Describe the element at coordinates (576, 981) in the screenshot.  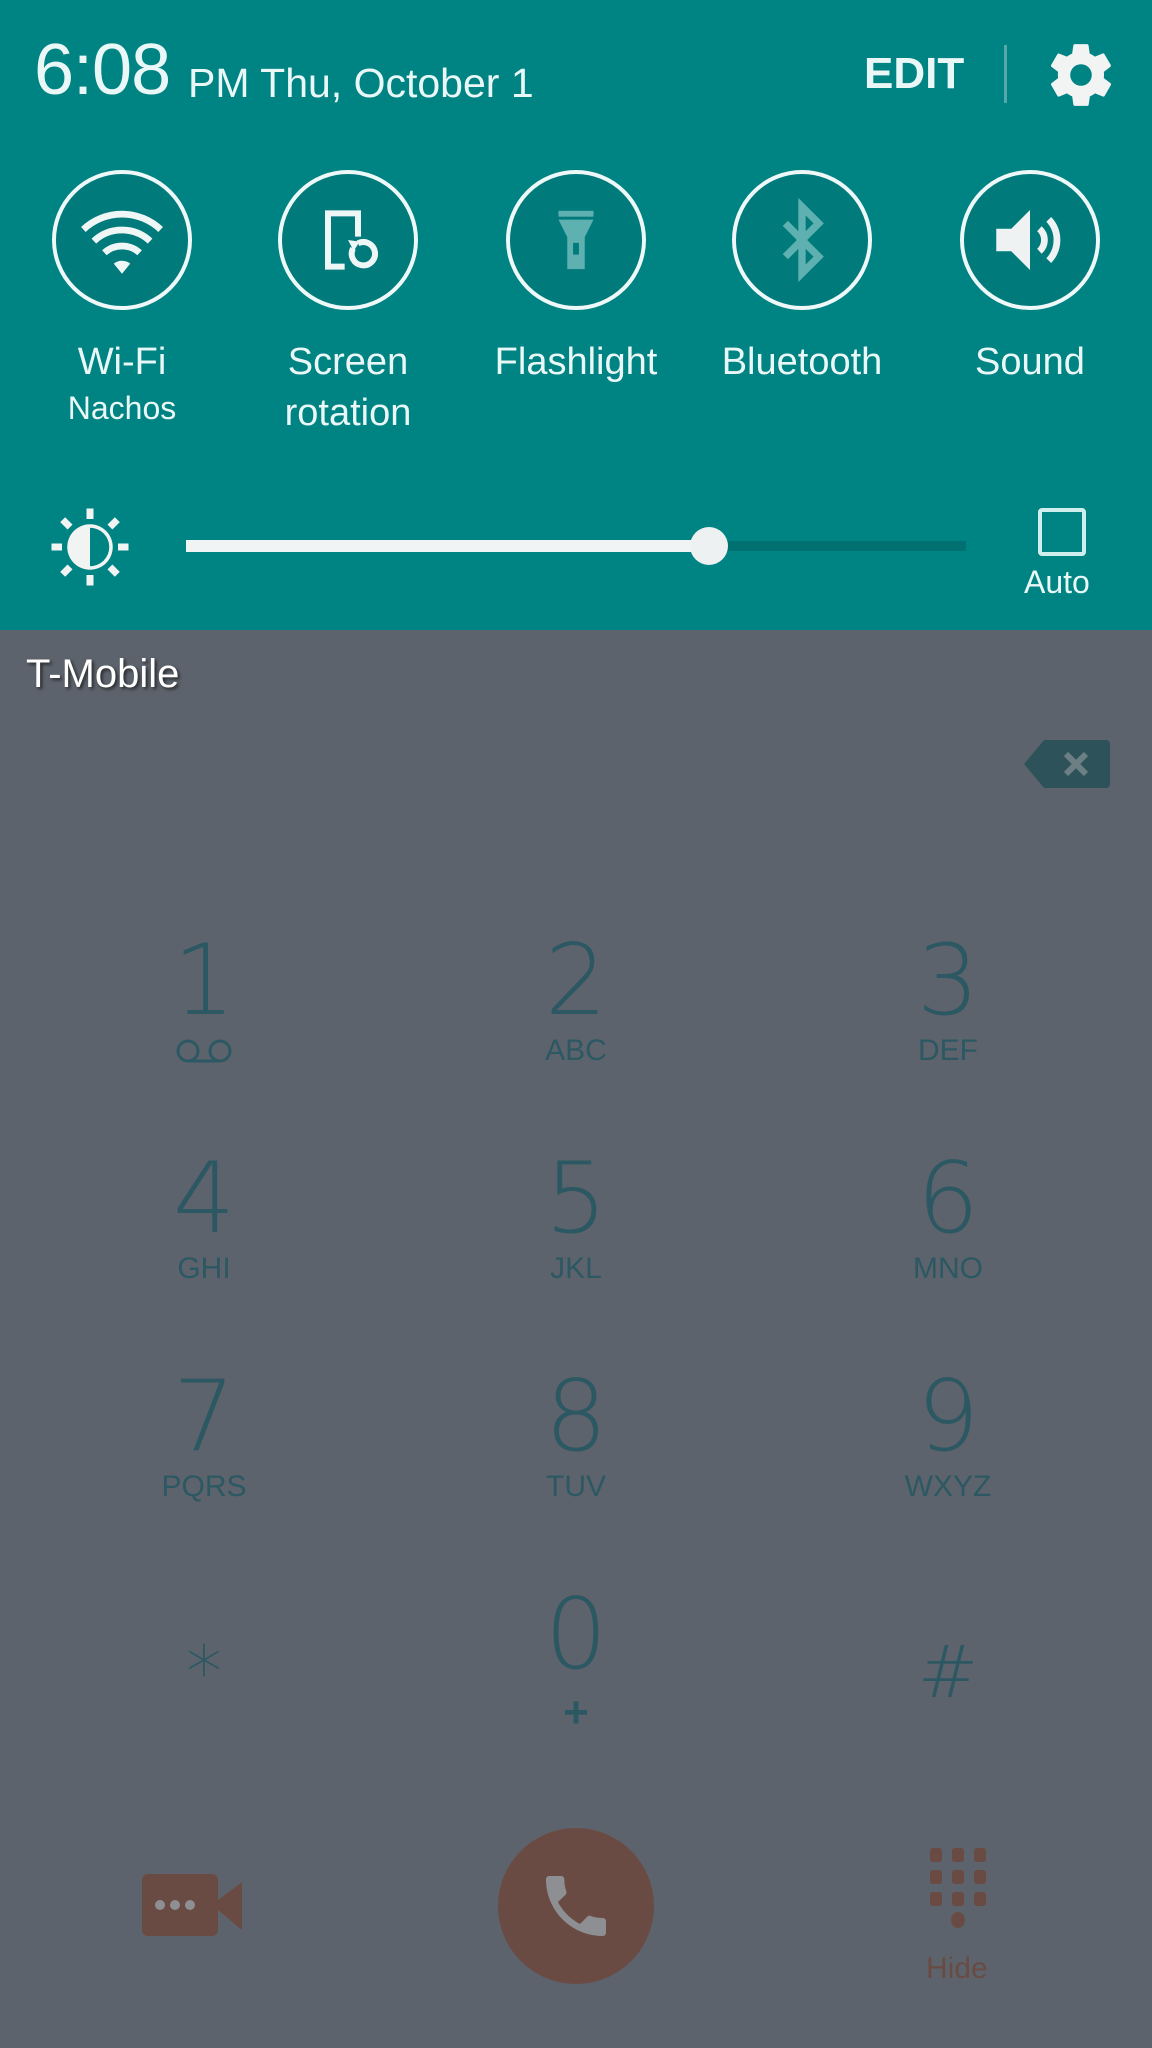
I see `key-digit: 2` at that location.